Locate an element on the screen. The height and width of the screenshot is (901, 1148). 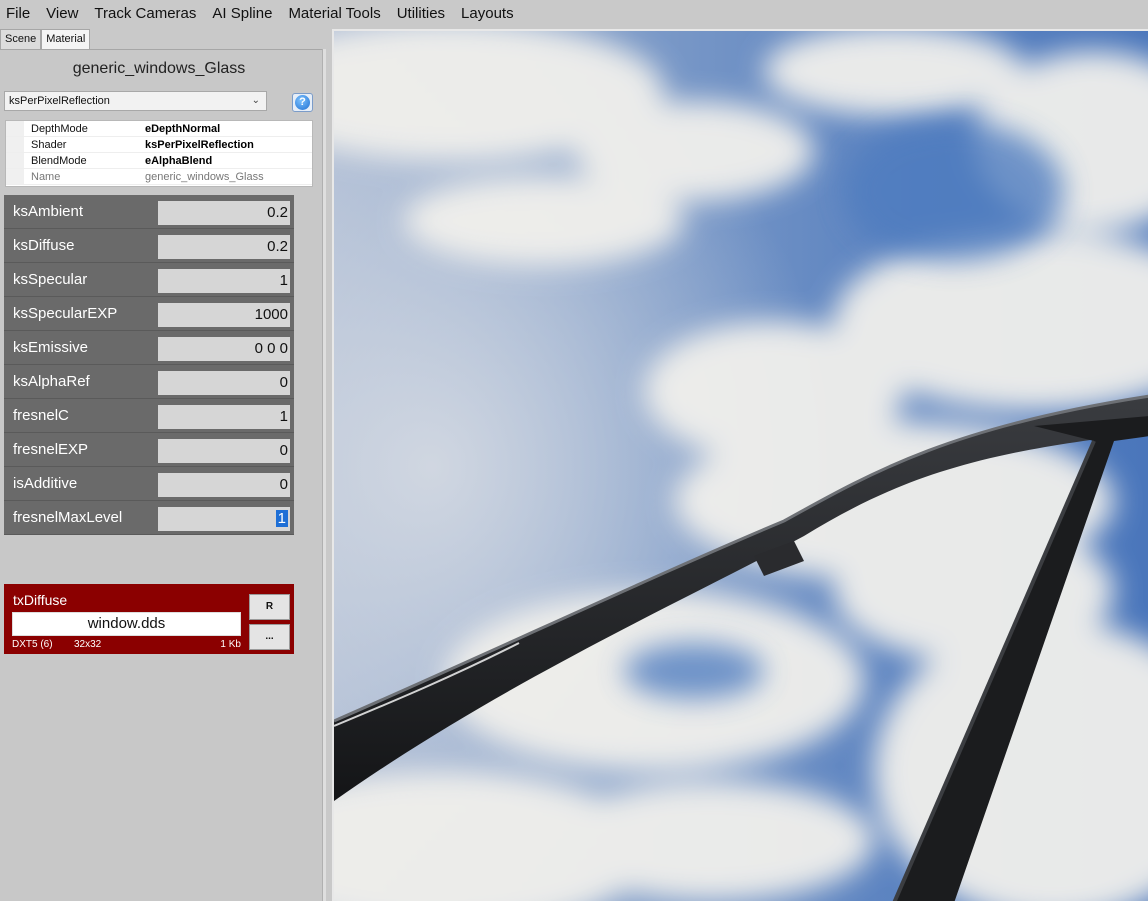
texture-info: DXT5 (6) 32x32 1 Kb is located at coordinates (126, 645).